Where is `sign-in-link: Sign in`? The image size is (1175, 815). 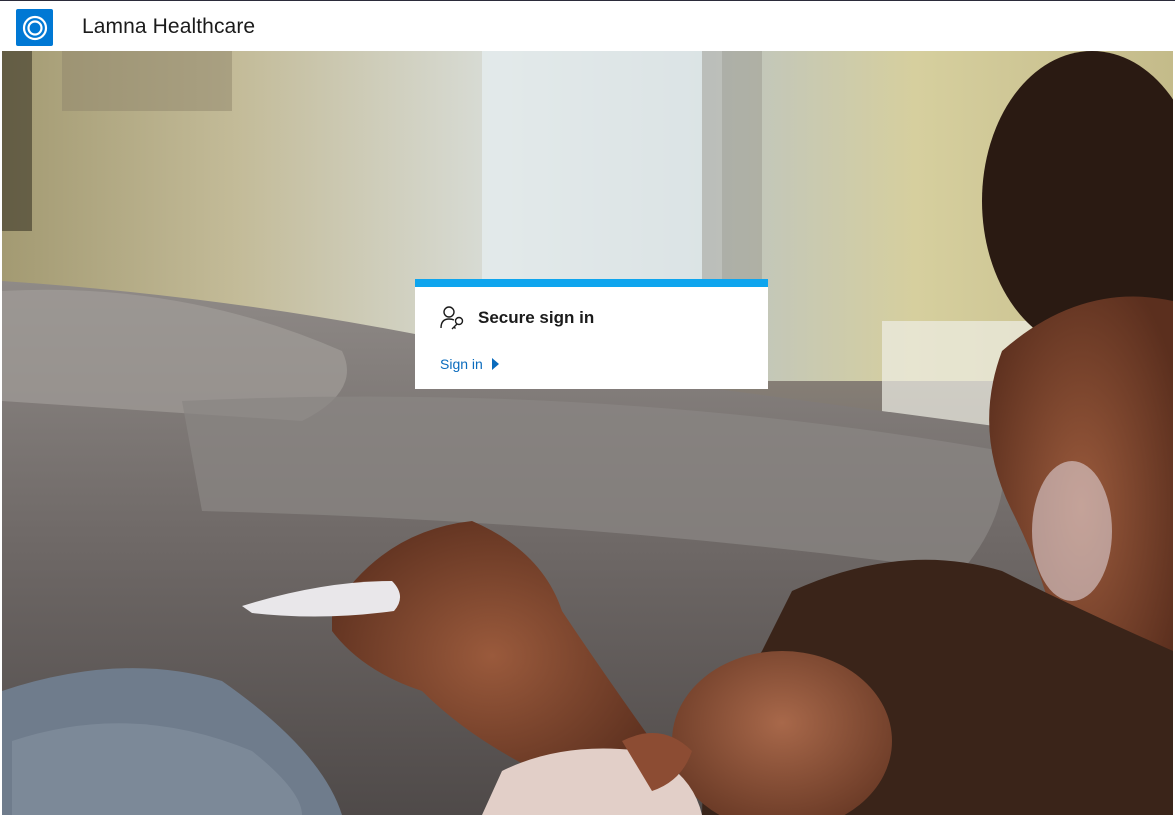 sign-in-link: Sign in is located at coordinates (469, 364).